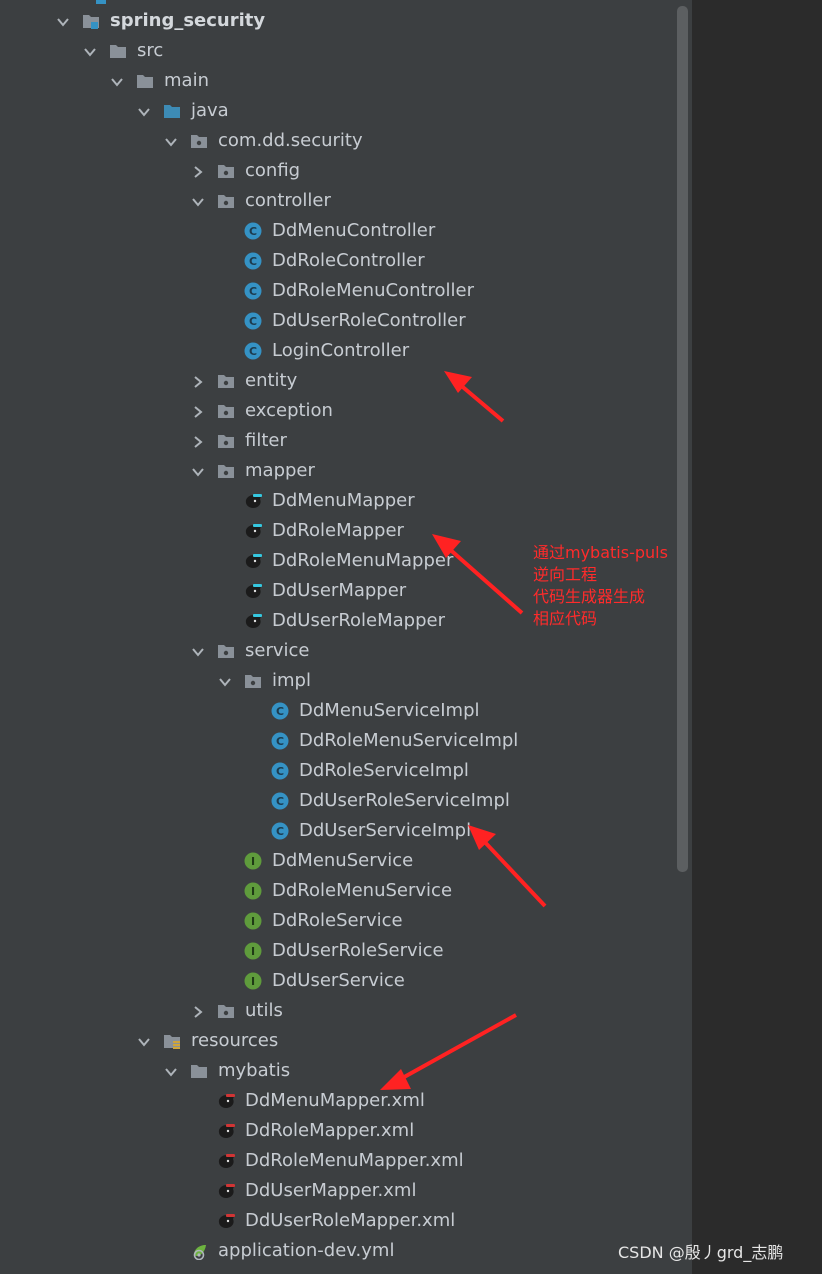  I want to click on tree-node-utils: utils, so click(338, 1011).